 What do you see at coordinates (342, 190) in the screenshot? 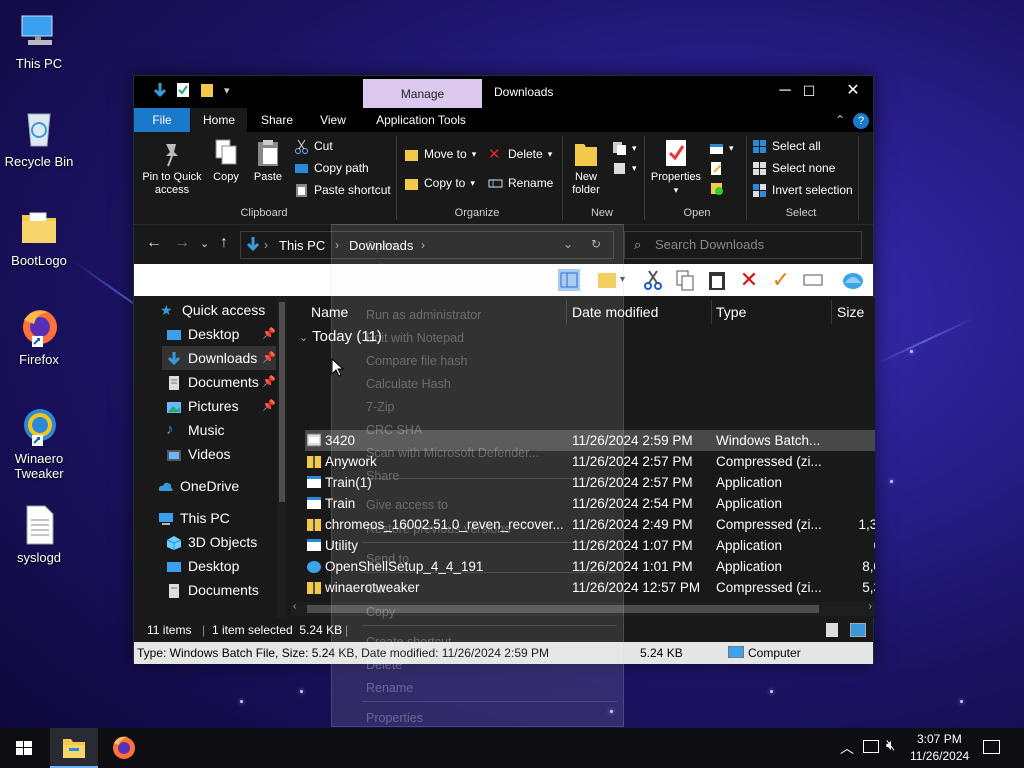
I see `paste-shortcut-button: Paste shortcut` at bounding box center [342, 190].